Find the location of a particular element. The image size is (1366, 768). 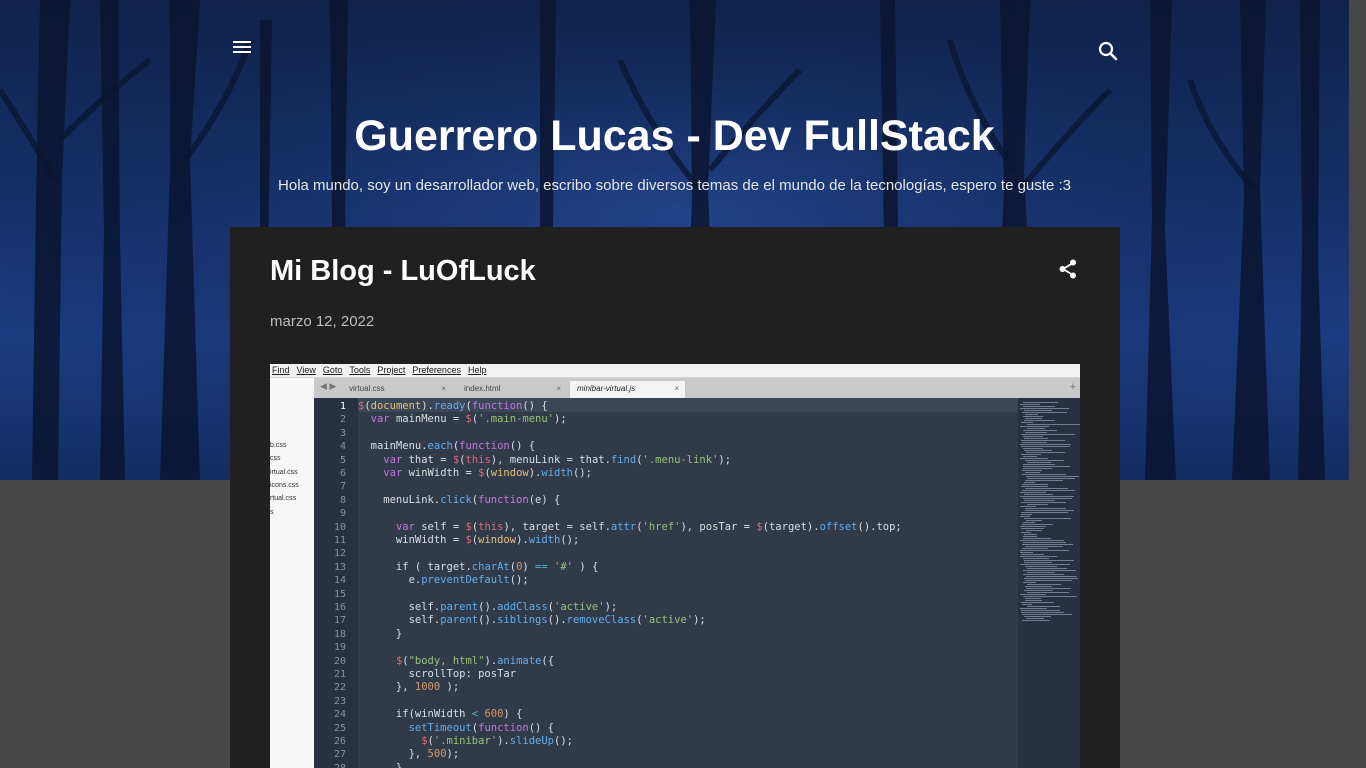

post-title: Mi Blog - LuOfLuck is located at coordinates (403, 271).